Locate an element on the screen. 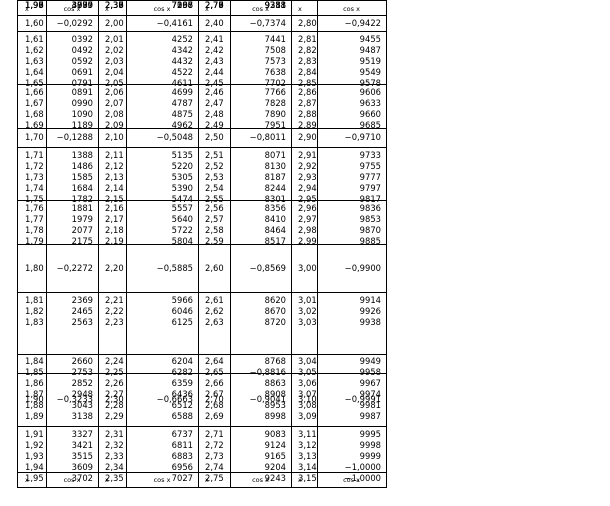 This screenshot has width=610, height=506. cos-cell: 2660 is located at coordinates (82, 361).